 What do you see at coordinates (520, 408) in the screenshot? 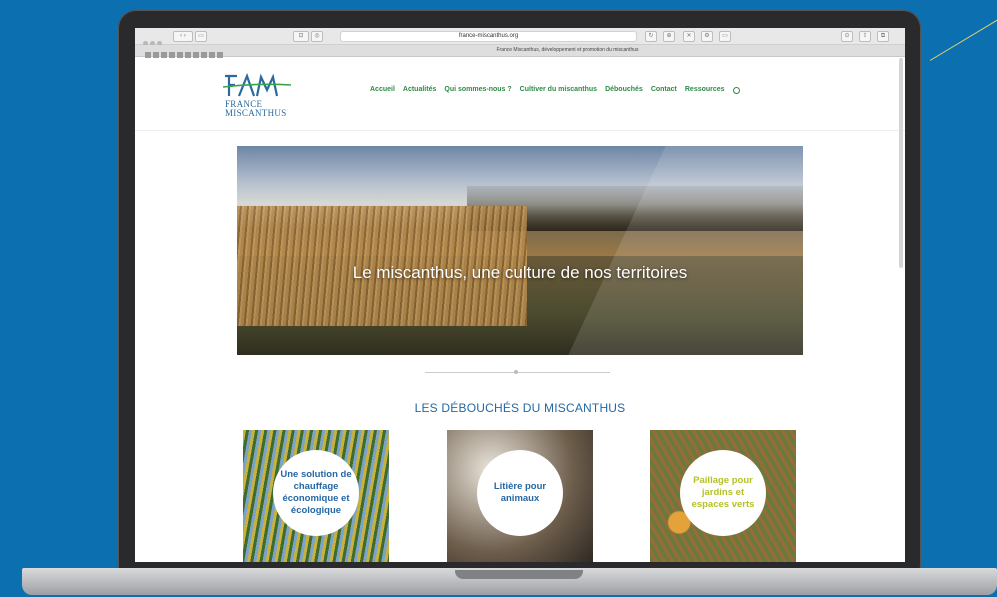
I see `section-title: LES DÉBOUCHÉS DU MISCANTHUS` at bounding box center [520, 408].